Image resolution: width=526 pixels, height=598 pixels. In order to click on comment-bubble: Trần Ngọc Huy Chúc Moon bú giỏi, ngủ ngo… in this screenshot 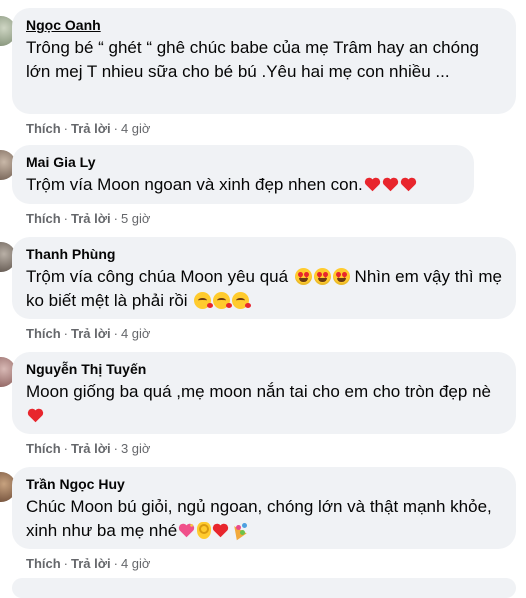, I will do `click(264, 508)`.